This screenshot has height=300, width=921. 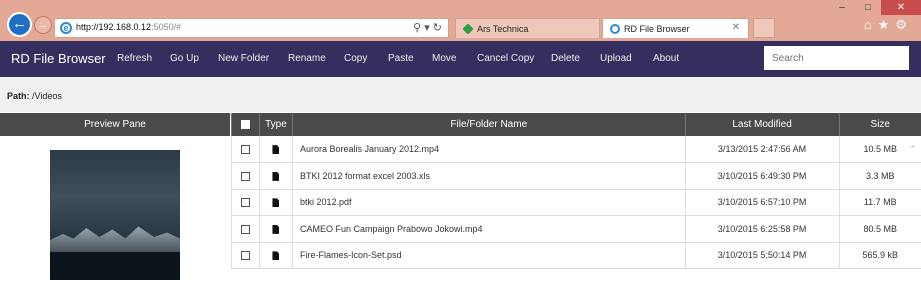 What do you see at coordinates (488, 124) in the screenshot?
I see `name-header: File/Folder Name` at bounding box center [488, 124].